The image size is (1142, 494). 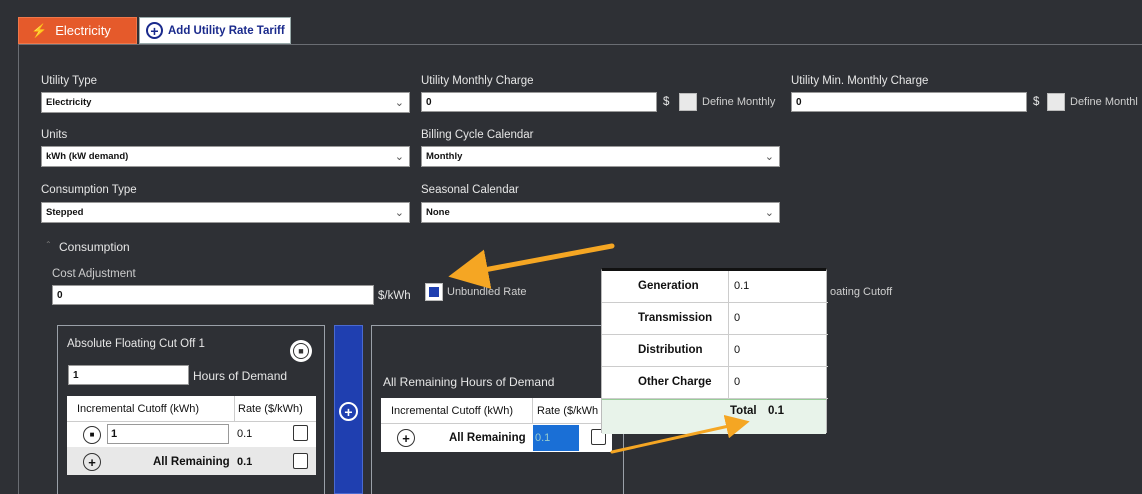 What do you see at coordinates (531, 266) in the screenshot?
I see `arrow-to-checkbox` at bounding box center [531, 266].